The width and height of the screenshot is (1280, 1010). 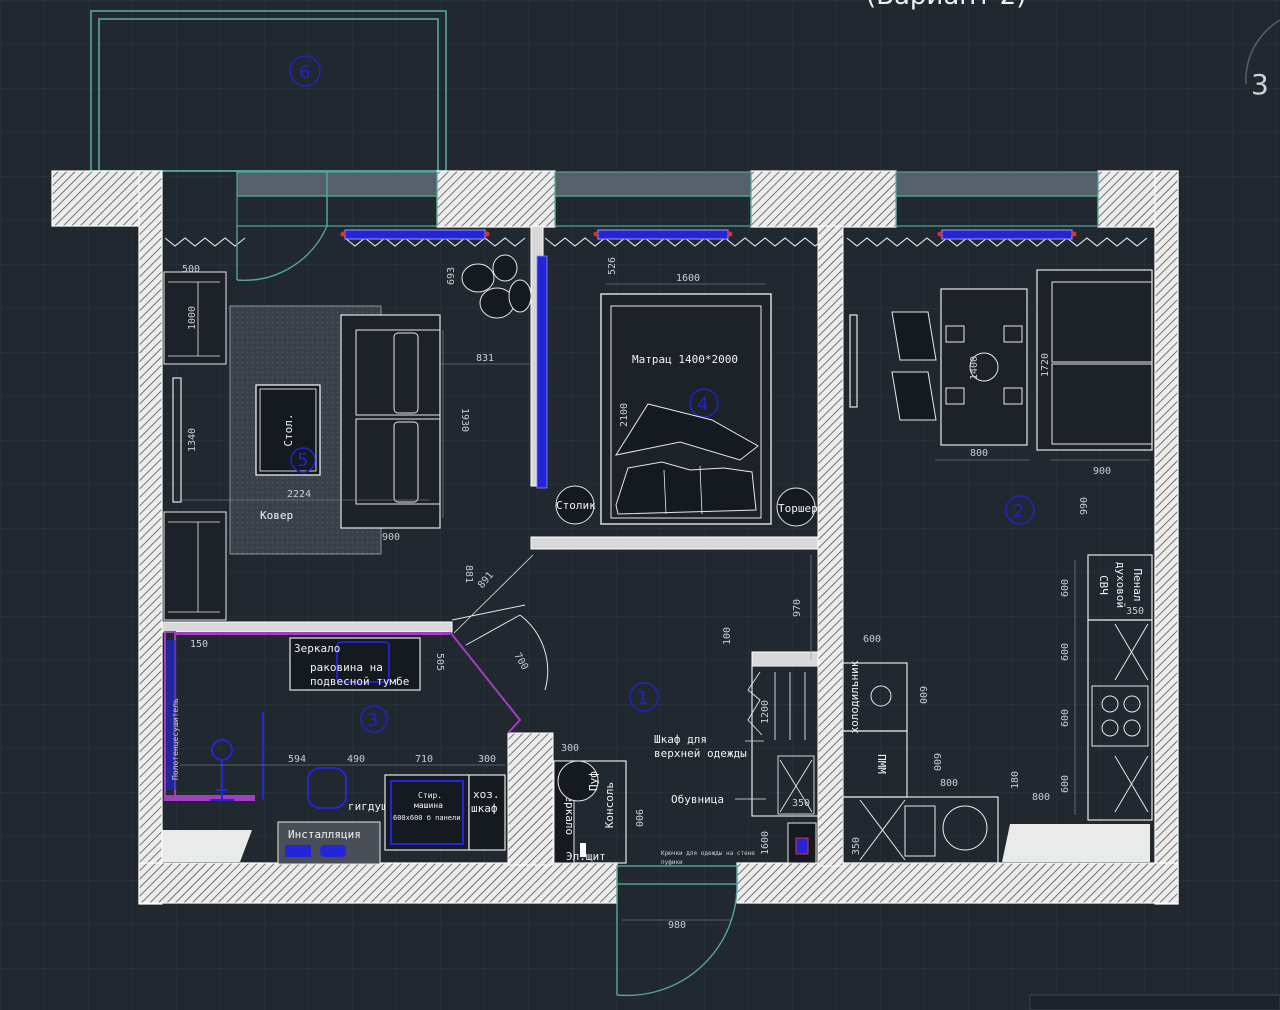 I want to click on installation-label: Инсталляция, so click(x=324, y=834).